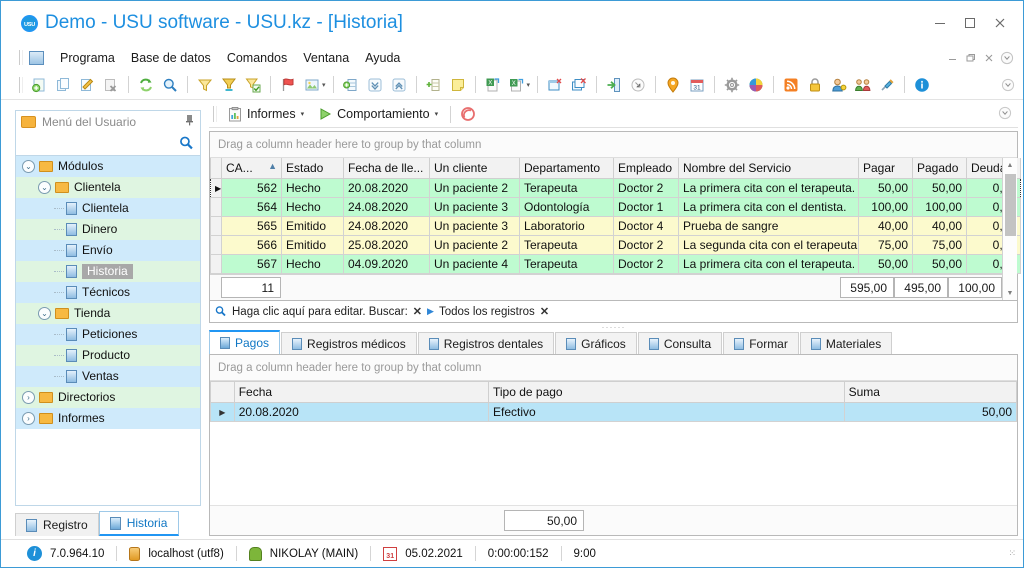  What do you see at coordinates (930, 392) in the screenshot?
I see `detail-column-header-suma: Suma` at bounding box center [930, 392].